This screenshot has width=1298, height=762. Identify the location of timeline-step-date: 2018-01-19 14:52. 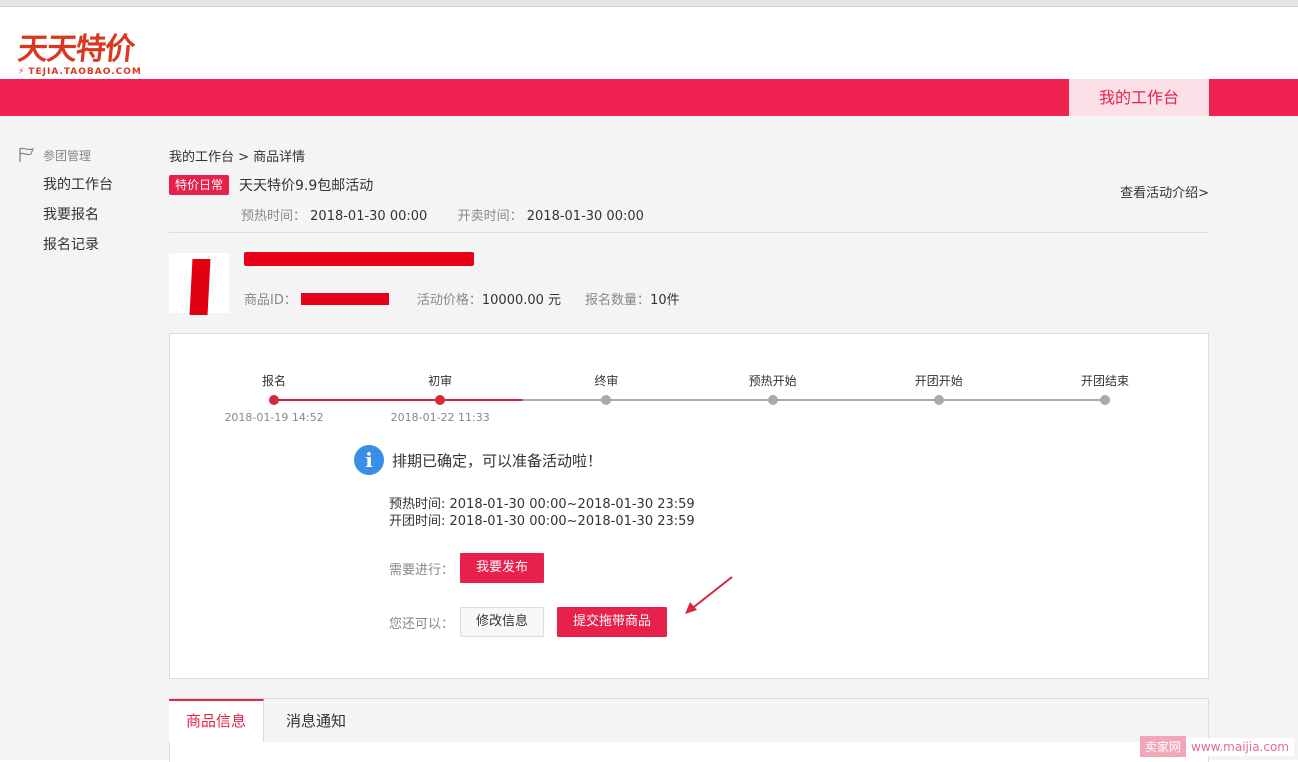
(274, 417).